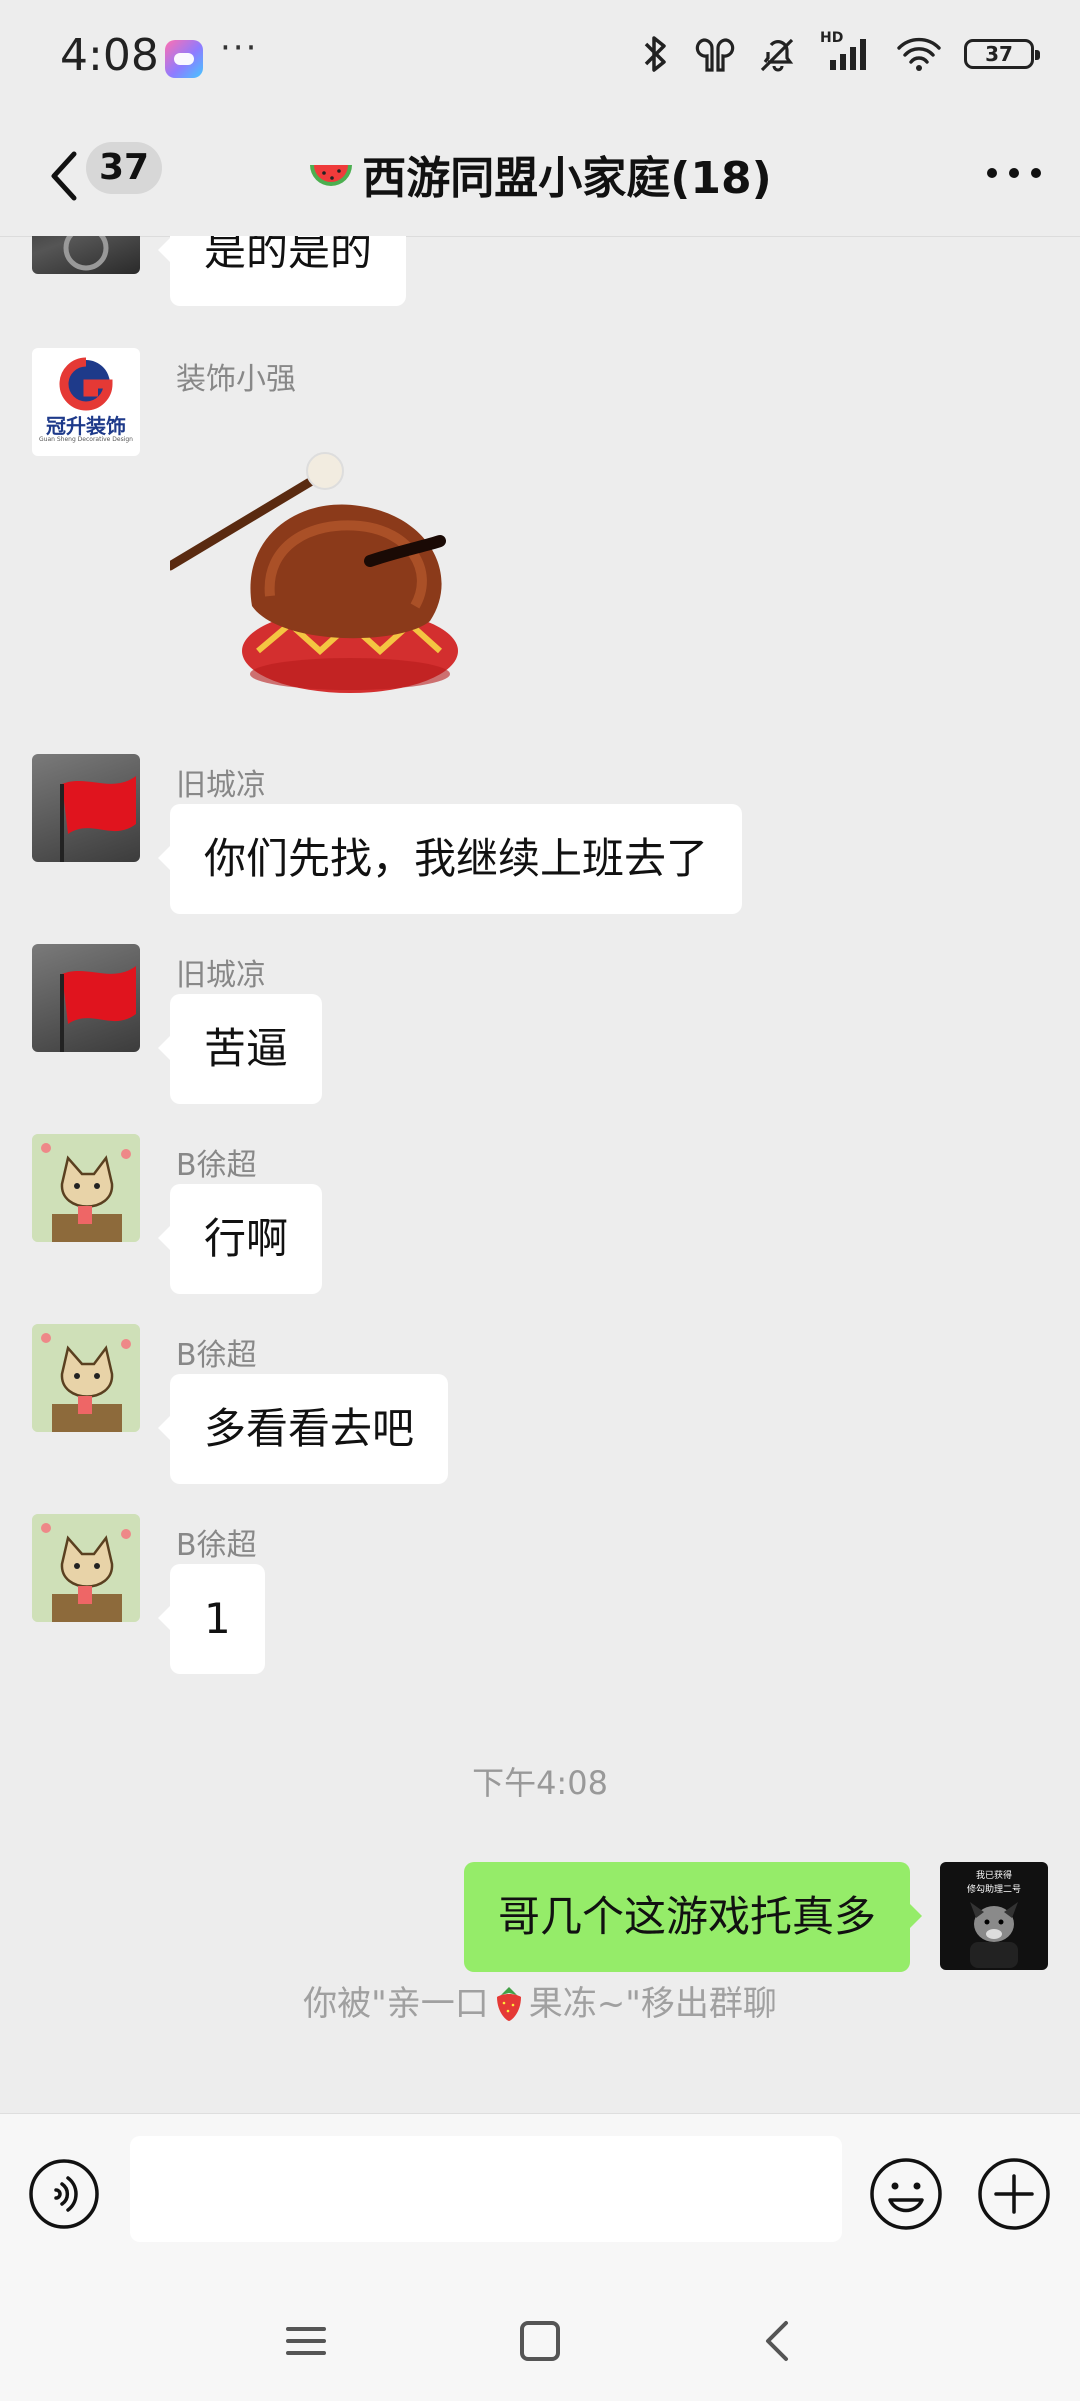  Describe the element at coordinates (303, 1429) in the screenshot. I see `message-bubble: 多看看去吧` at that location.